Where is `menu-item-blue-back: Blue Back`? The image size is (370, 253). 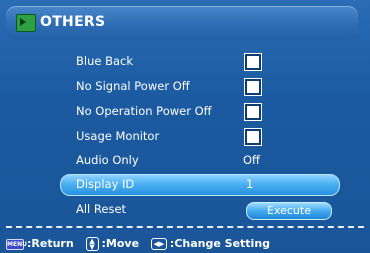 menu-item-blue-back: Blue Back is located at coordinates (211, 61).